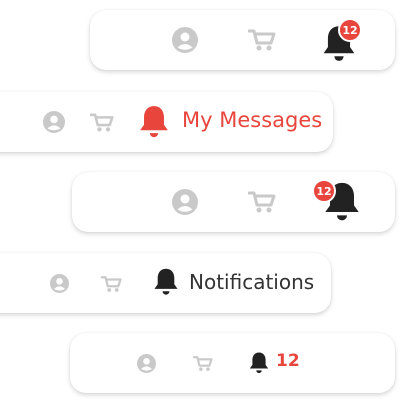  Describe the element at coordinates (233, 202) in the screenshot. I see `nav-bar-3: 12` at that location.